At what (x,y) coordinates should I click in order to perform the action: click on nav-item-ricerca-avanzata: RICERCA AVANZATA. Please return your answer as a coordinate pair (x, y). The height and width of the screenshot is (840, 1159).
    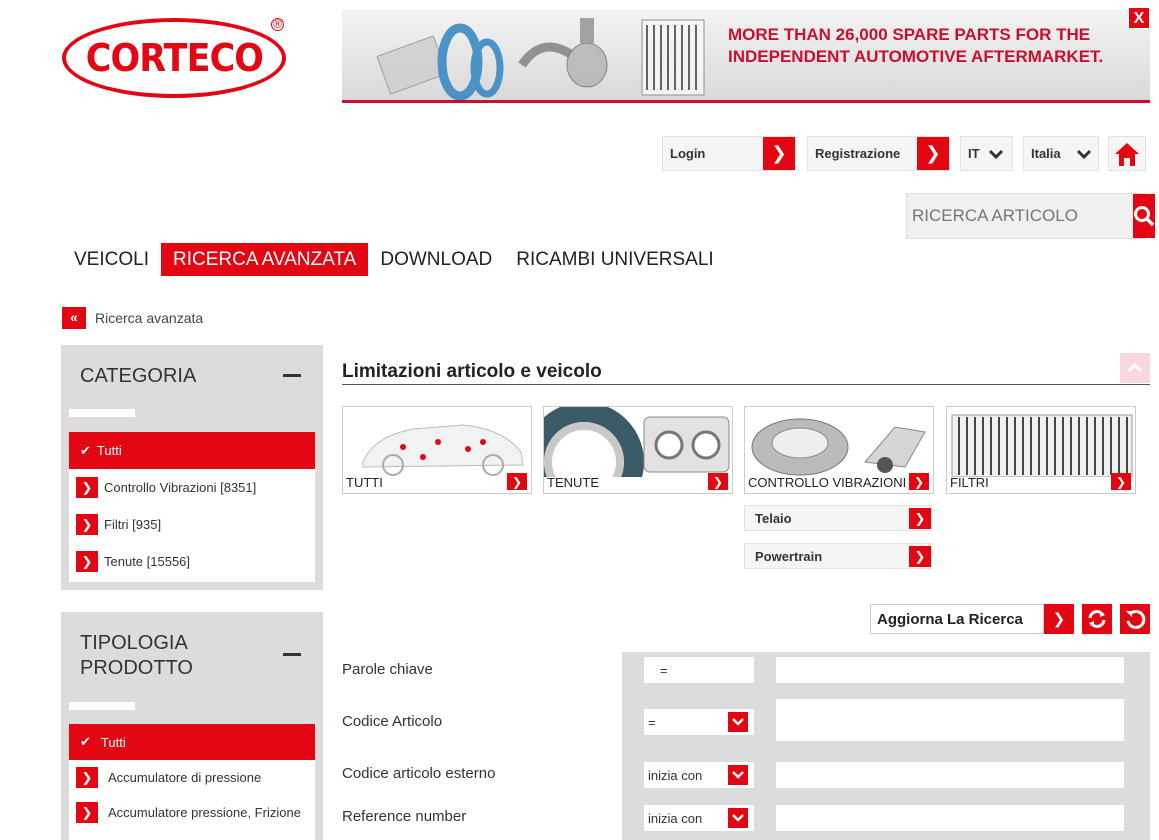
    Looking at the image, I should click on (264, 259).